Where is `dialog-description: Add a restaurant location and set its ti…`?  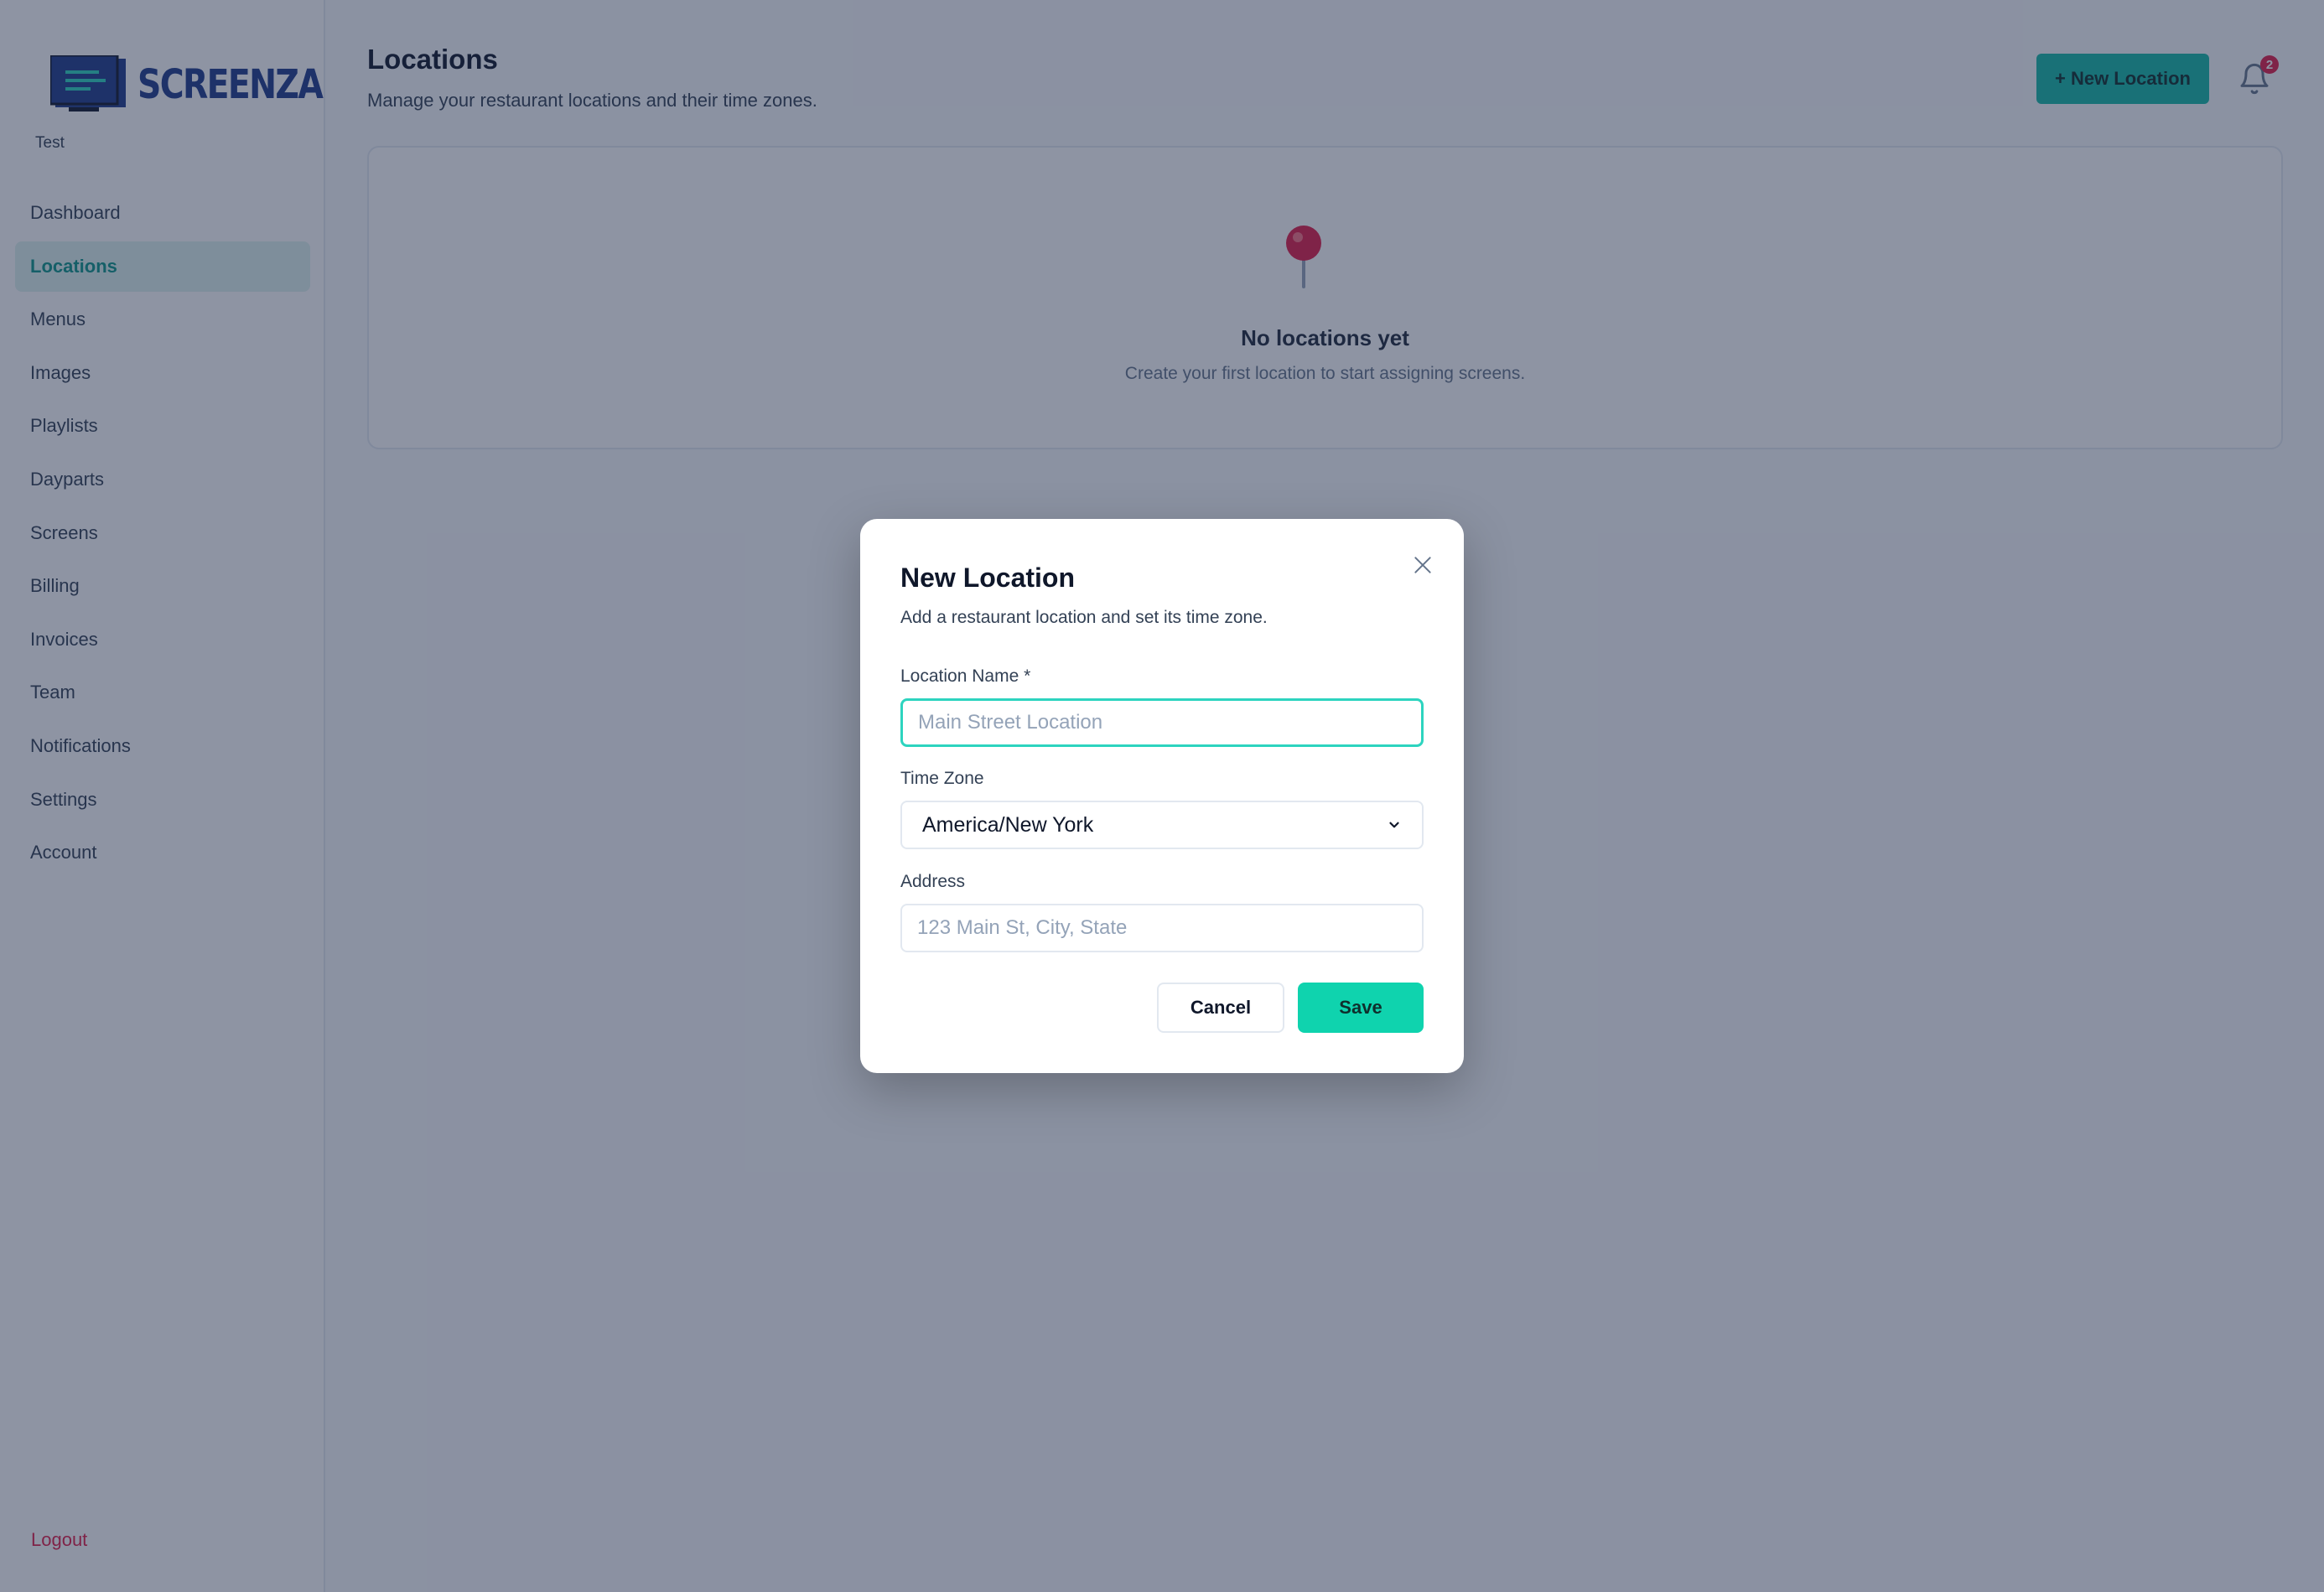 dialog-description: Add a restaurant location and set its ti… is located at coordinates (1084, 617).